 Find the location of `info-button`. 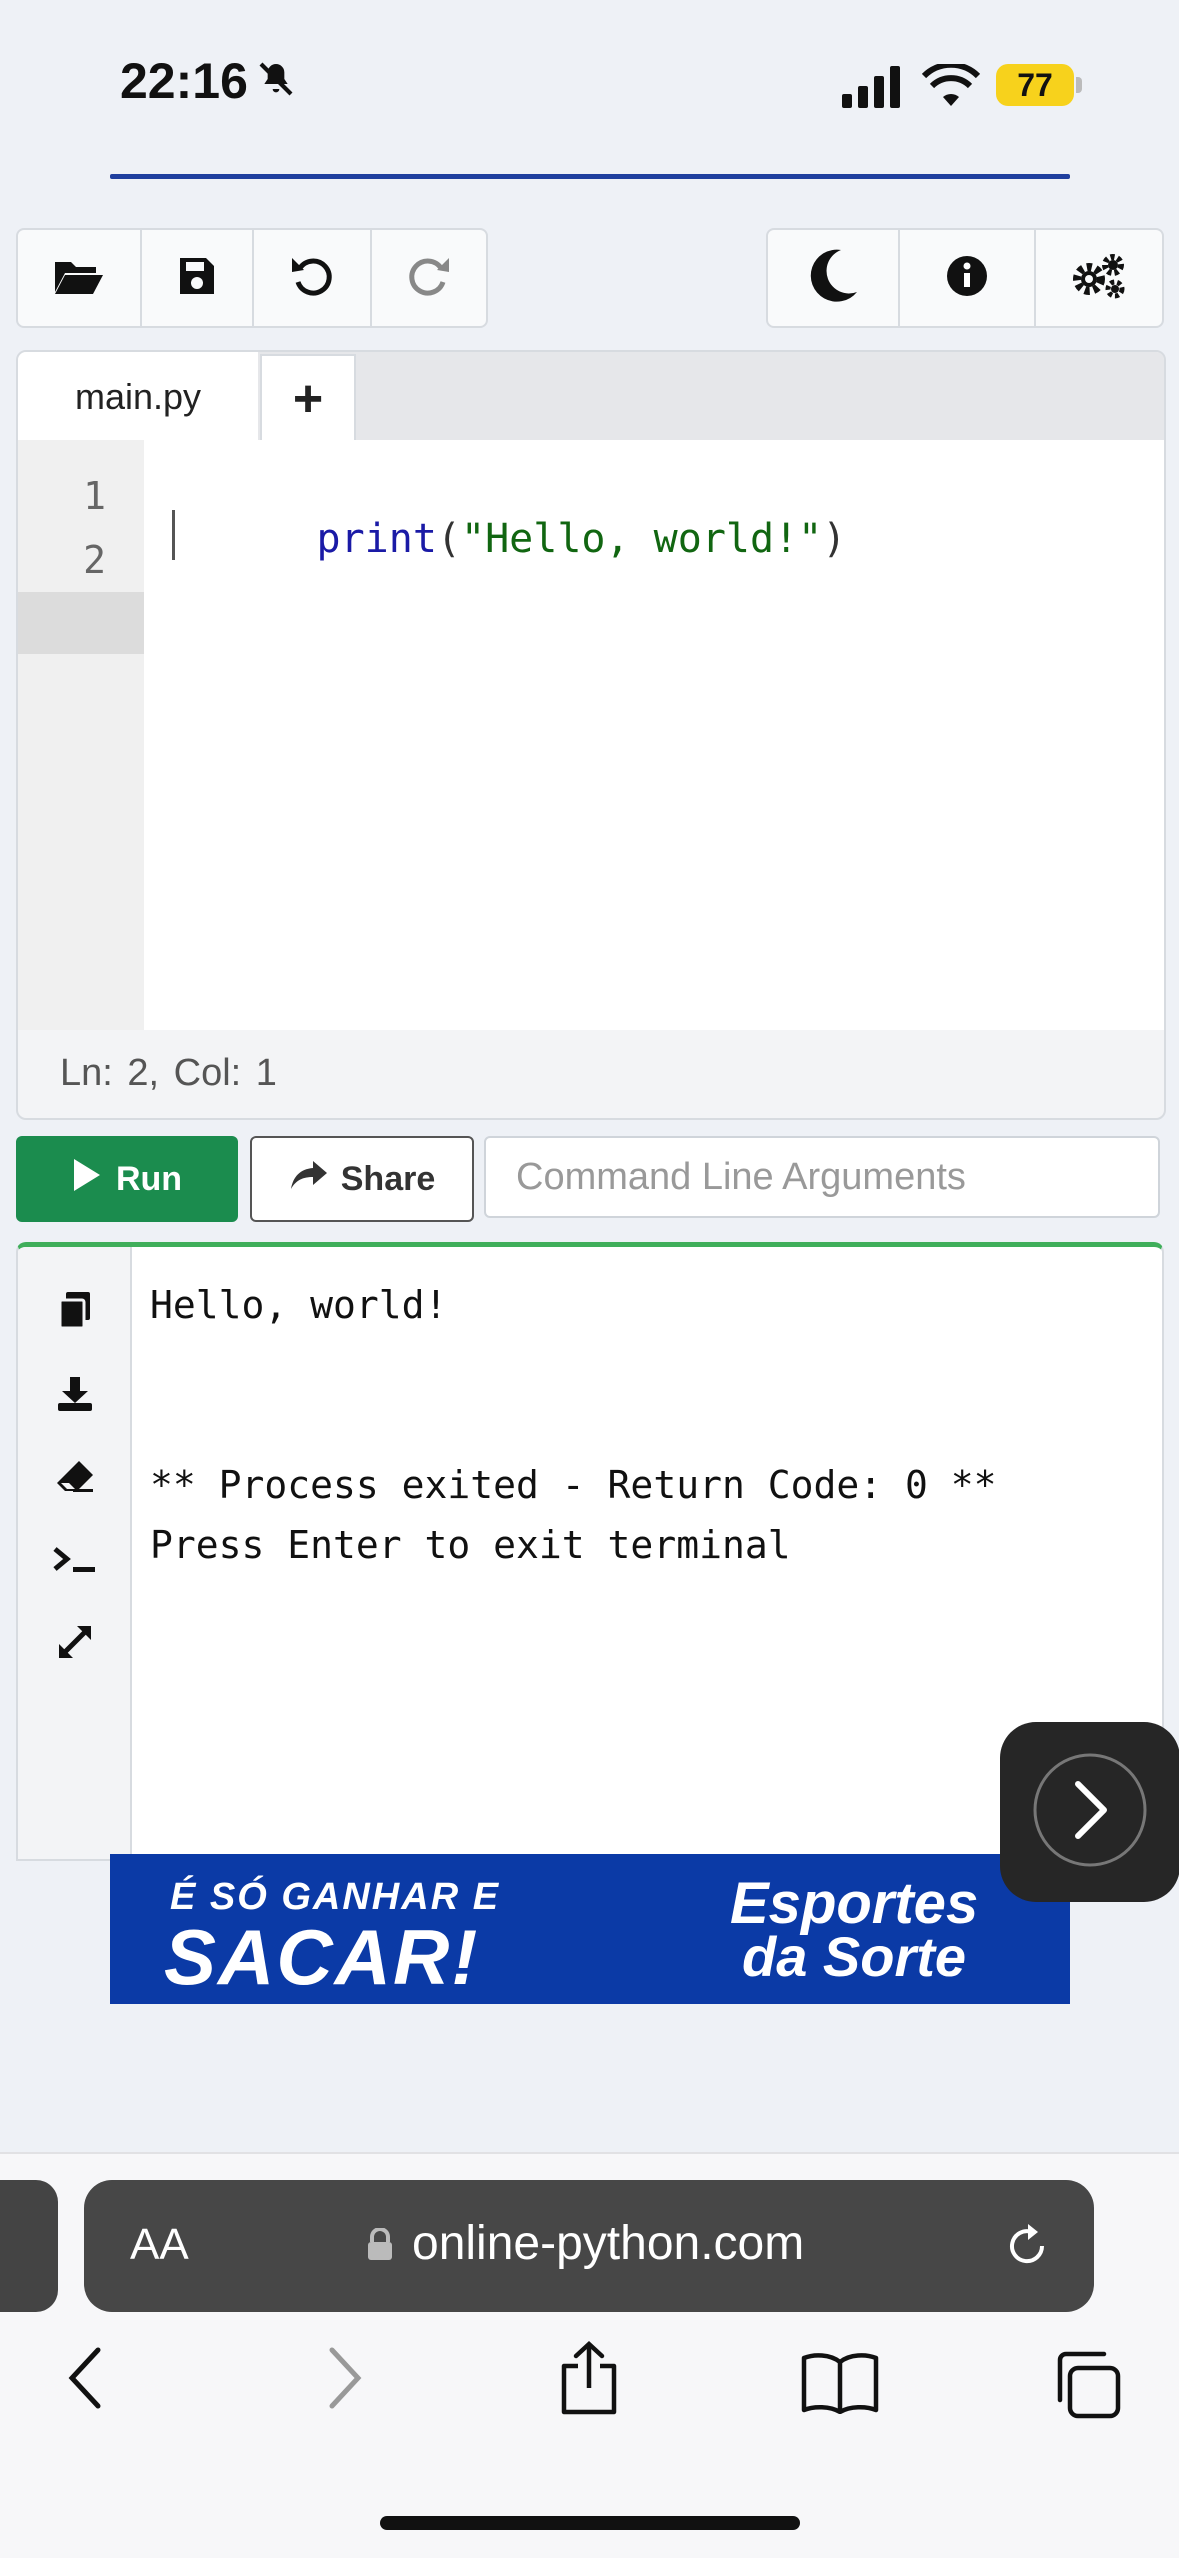

info-button is located at coordinates (968, 278).